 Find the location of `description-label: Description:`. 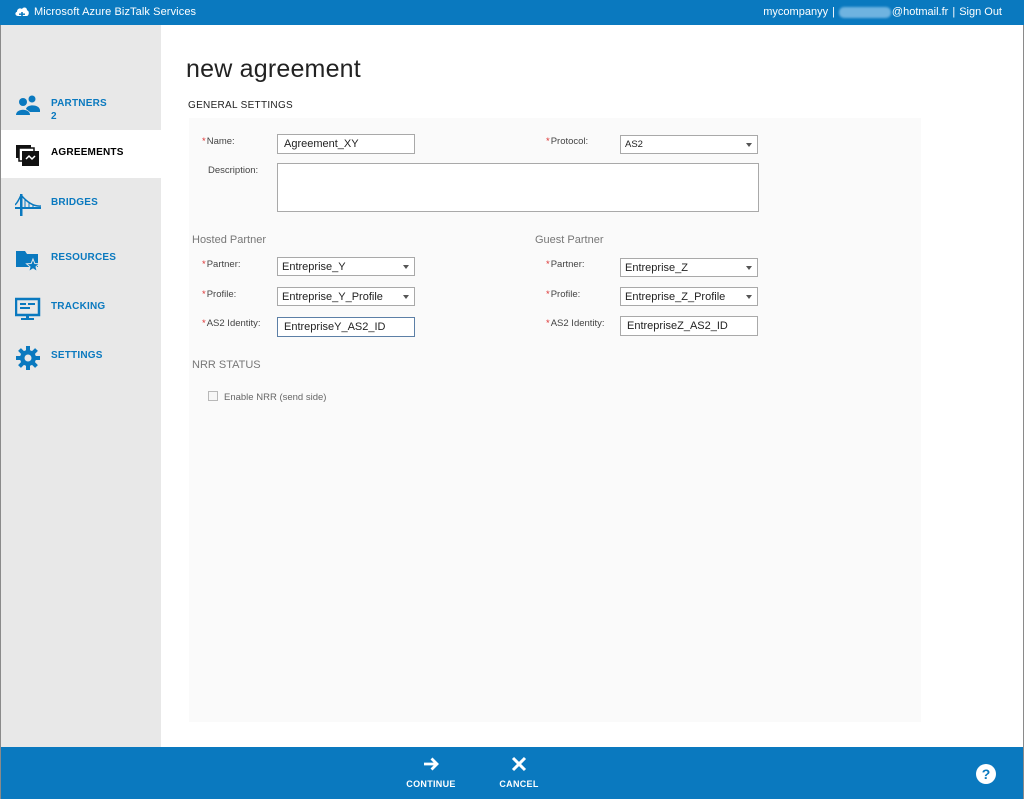

description-label: Description: is located at coordinates (233, 170).